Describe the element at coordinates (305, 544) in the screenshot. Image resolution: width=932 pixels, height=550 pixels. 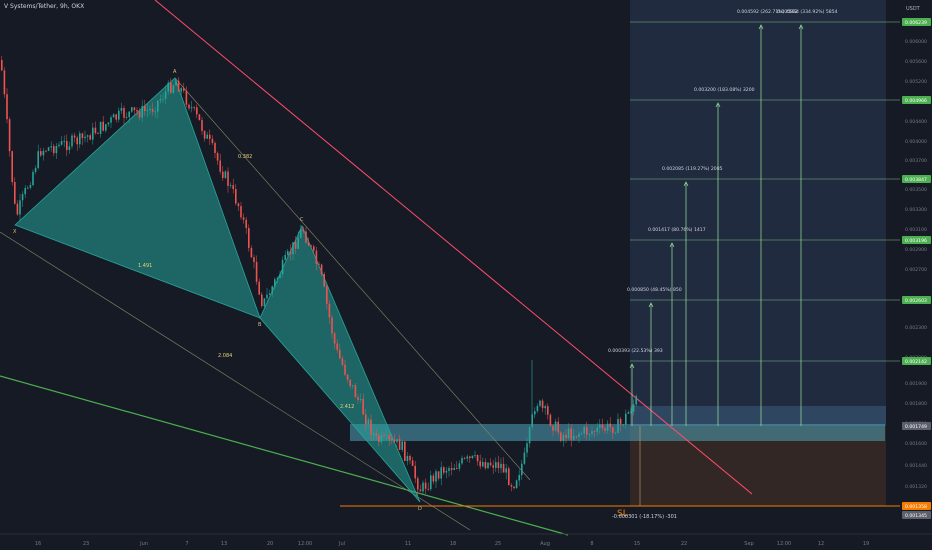
I see `x-tick-label: 12:00` at that location.